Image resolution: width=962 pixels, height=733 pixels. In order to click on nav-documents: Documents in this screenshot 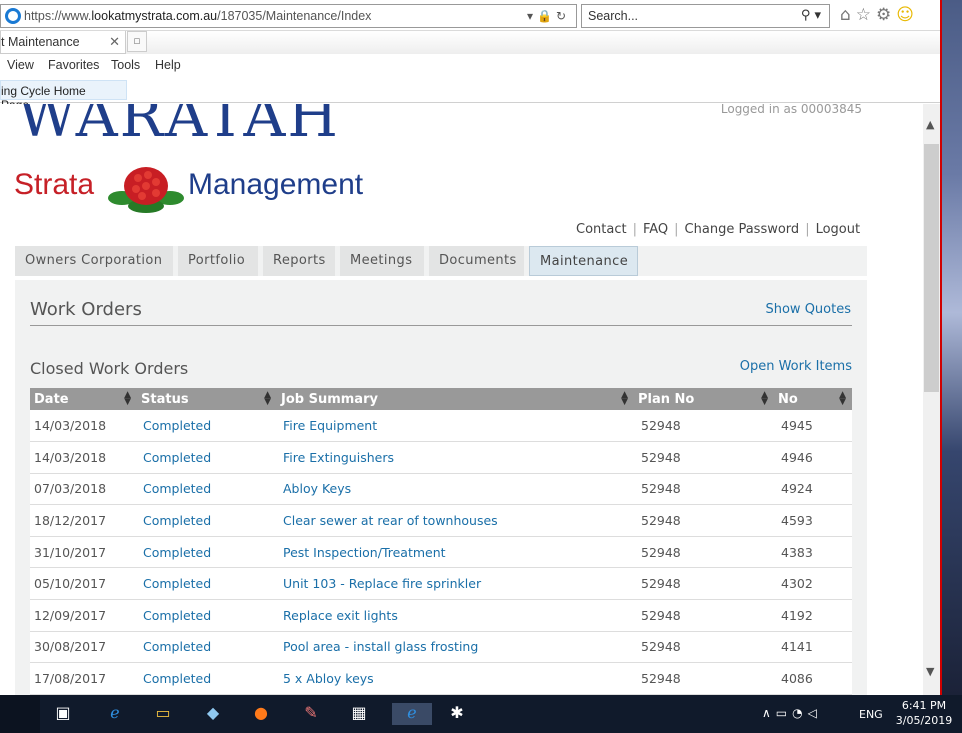, I will do `click(476, 261)`.